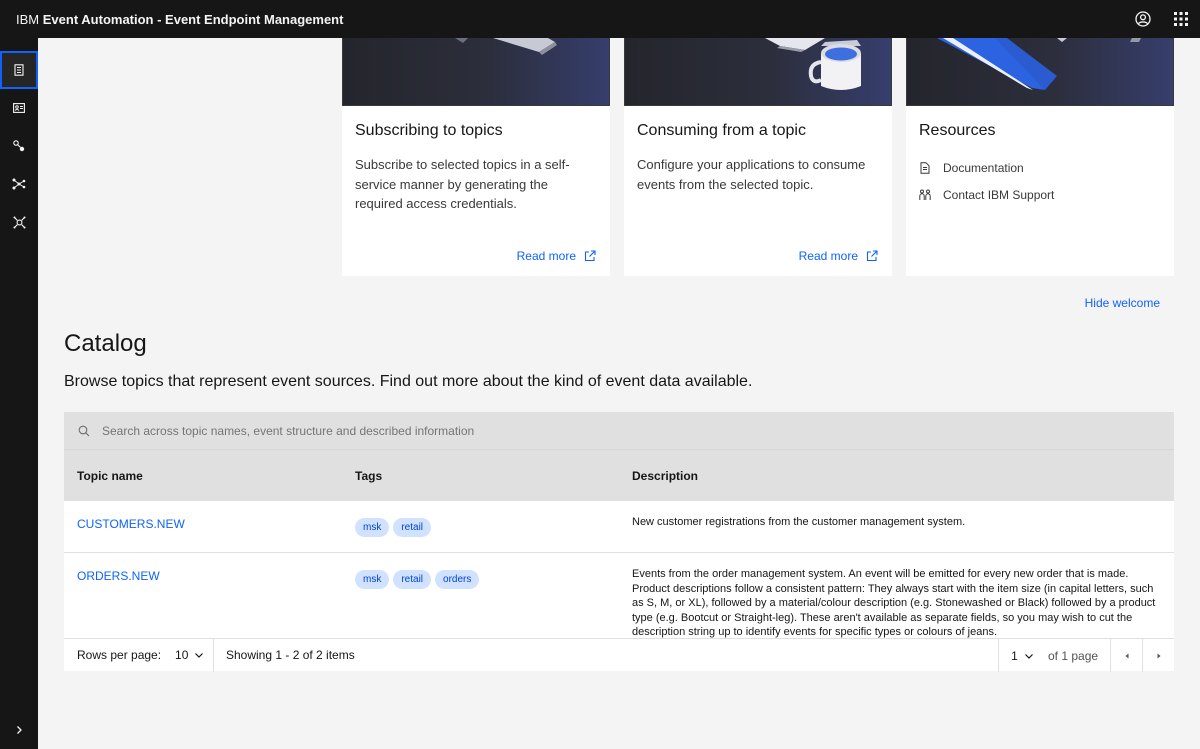 The width and height of the screenshot is (1200, 749). Describe the element at coordinates (665, 475) in the screenshot. I see `column-header-description: Description` at that location.